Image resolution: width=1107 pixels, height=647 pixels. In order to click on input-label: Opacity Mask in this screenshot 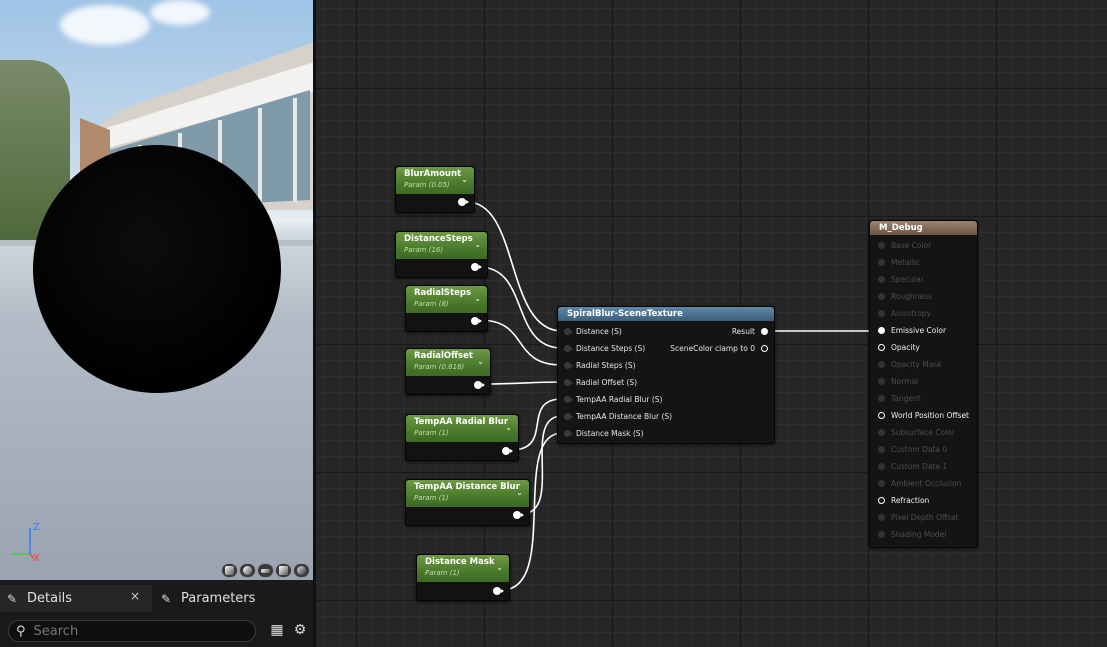, I will do `click(916, 364)`.